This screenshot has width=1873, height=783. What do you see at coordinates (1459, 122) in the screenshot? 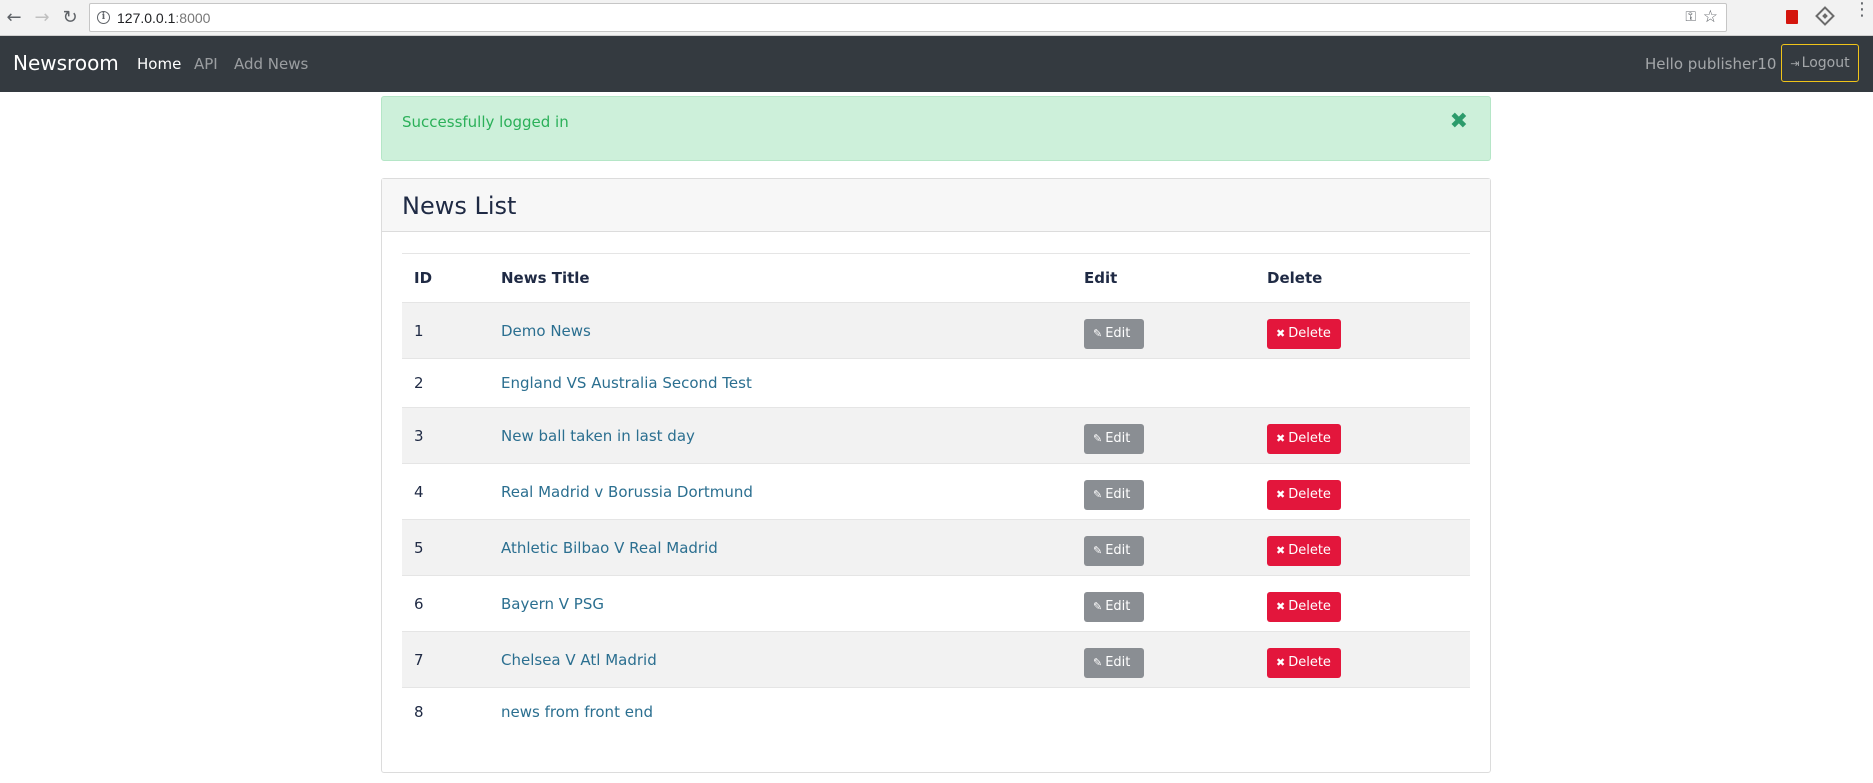
I see `close-icon: ✖` at bounding box center [1459, 122].